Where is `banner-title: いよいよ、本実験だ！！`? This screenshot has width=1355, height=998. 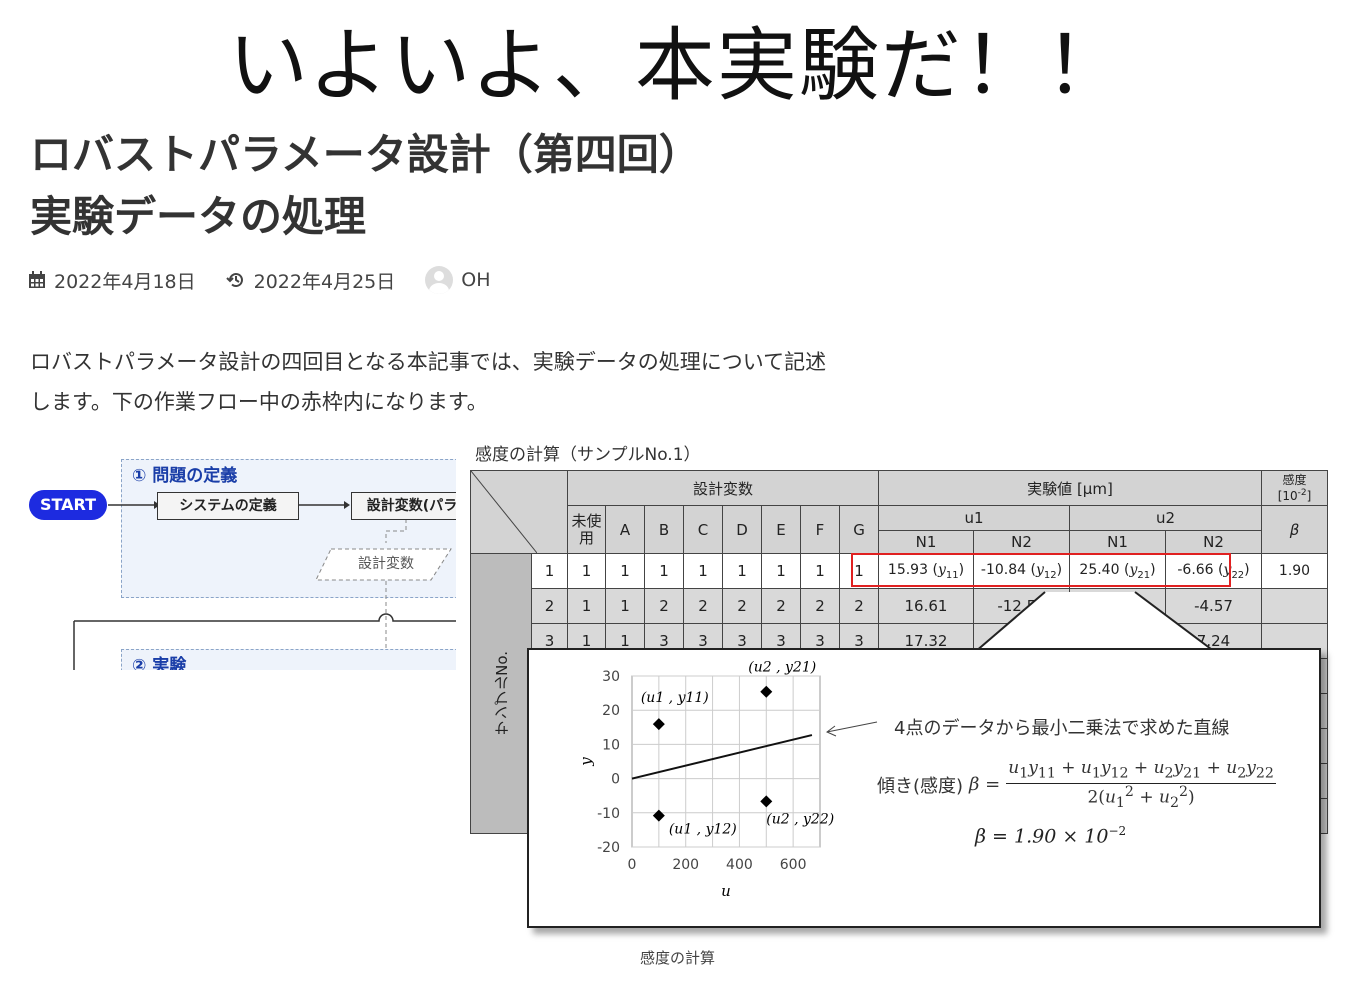 banner-title: いよいよ、本実験だ！！ is located at coordinates (677, 65).